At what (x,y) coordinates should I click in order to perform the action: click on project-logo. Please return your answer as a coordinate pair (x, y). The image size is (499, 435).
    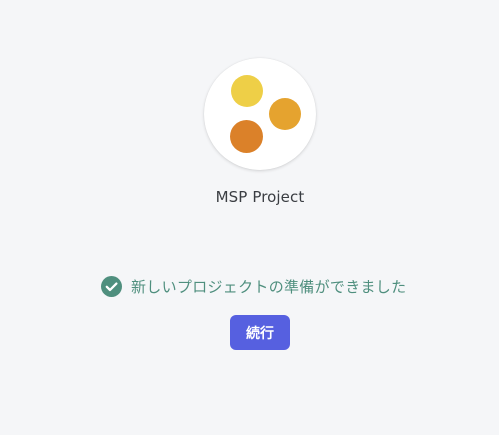
    Looking at the image, I should click on (260, 114).